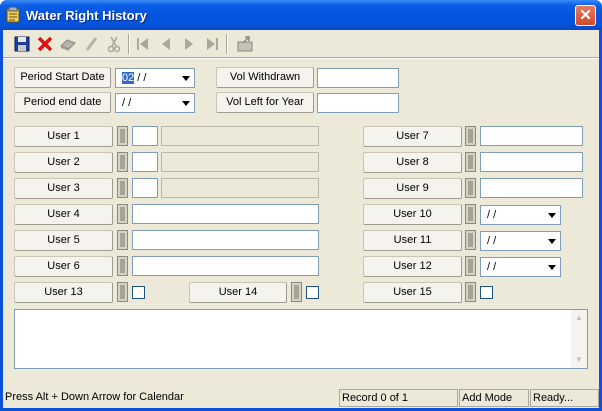  Describe the element at coordinates (63, 162) in the screenshot. I see `user-2-button: User 2` at that location.